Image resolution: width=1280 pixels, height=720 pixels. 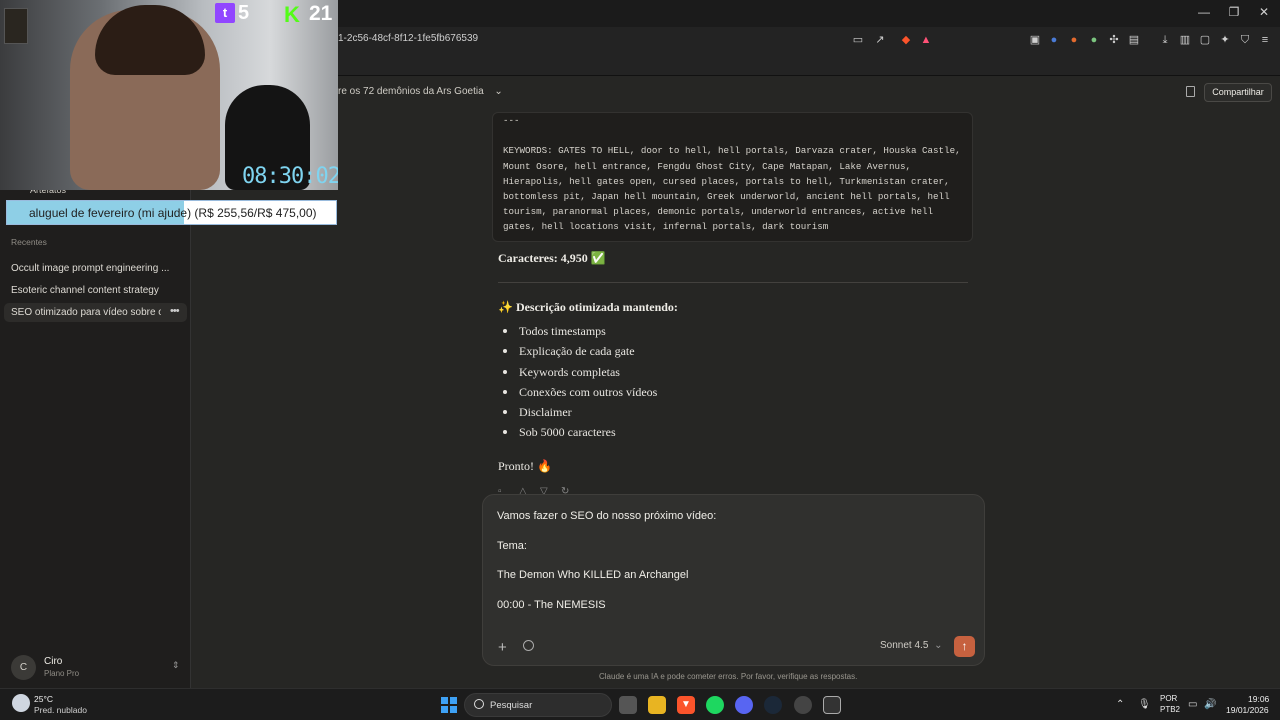 I want to click on download-icon: ⤓, so click(x=1165, y=40).